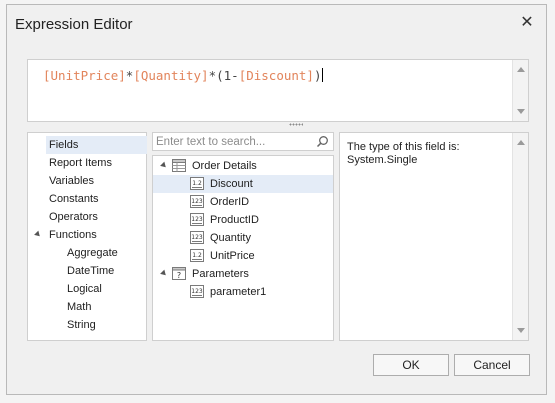  Describe the element at coordinates (96, 145) in the screenshot. I see `category-item-fields: Fields` at that location.